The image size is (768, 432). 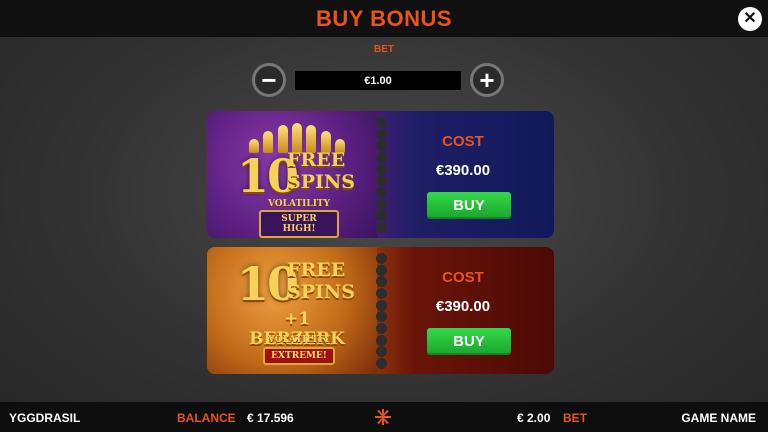 What do you see at coordinates (384, 49) in the screenshot?
I see `bet-label: BET` at bounding box center [384, 49].